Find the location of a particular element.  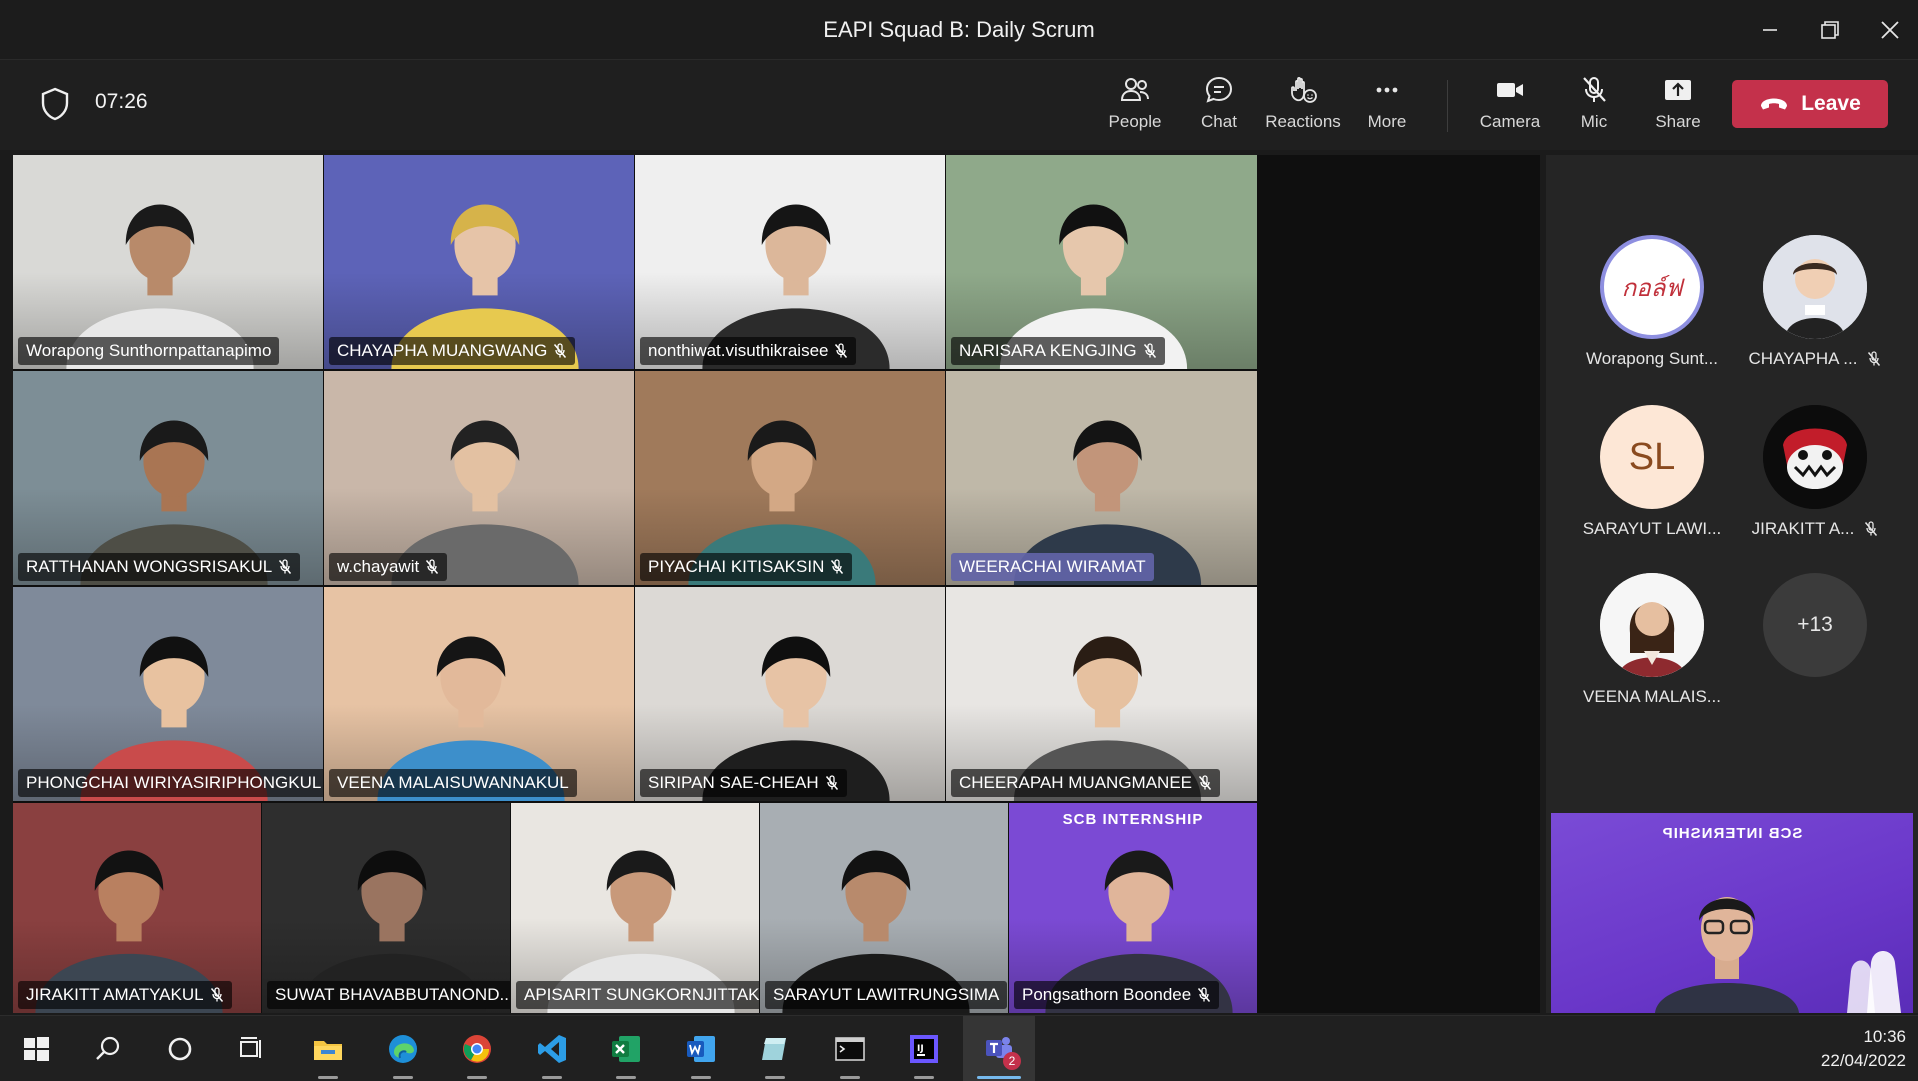

cortana-button is located at coordinates (180, 1048).